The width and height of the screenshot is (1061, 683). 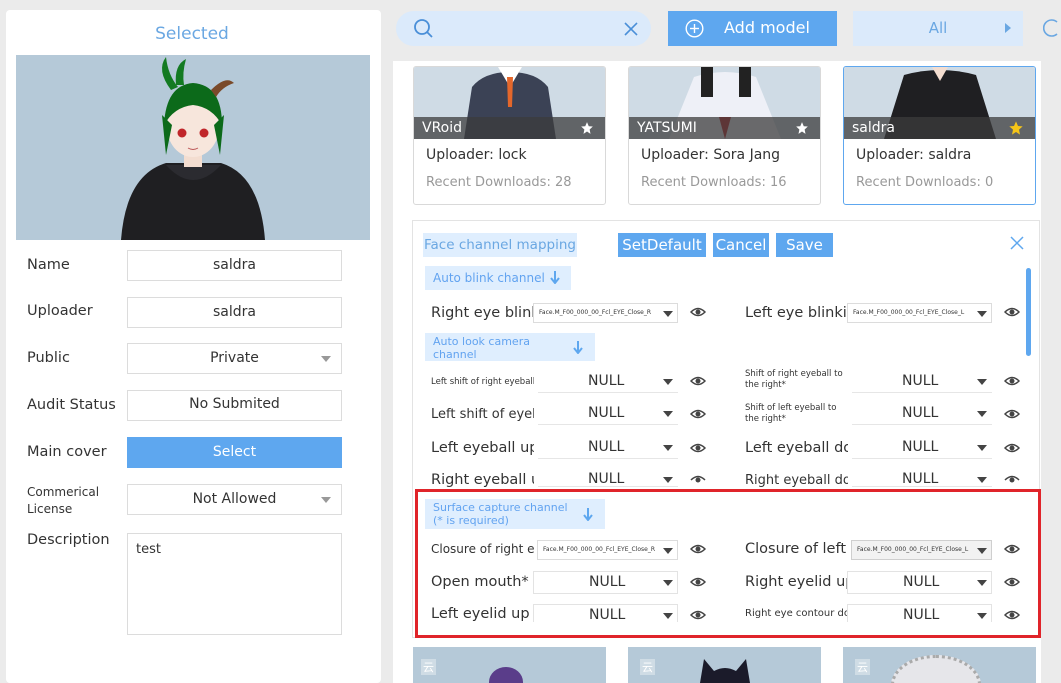 I want to click on arrow-down-icon, so click(x=578, y=347).